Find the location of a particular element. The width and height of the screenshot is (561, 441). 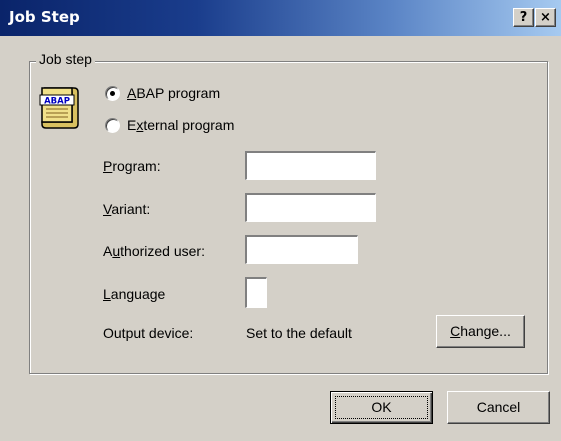

variant-field is located at coordinates (310, 207).